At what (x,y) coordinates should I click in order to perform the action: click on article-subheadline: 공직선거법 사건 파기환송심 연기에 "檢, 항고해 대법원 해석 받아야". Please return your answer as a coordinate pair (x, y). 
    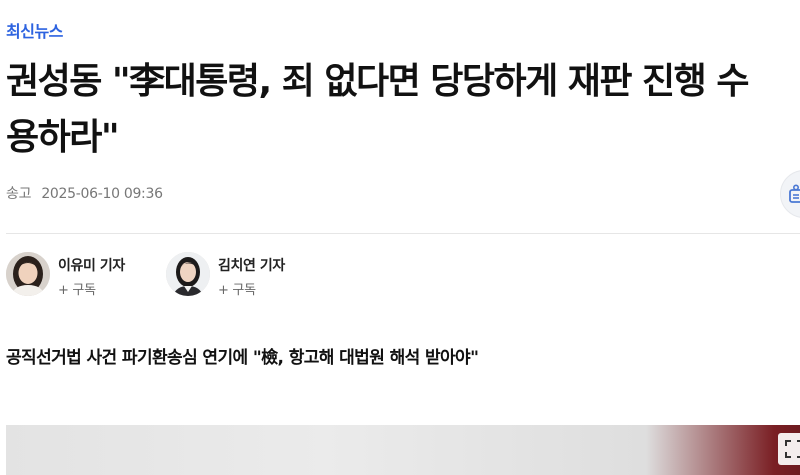
    Looking at the image, I should click on (242, 358).